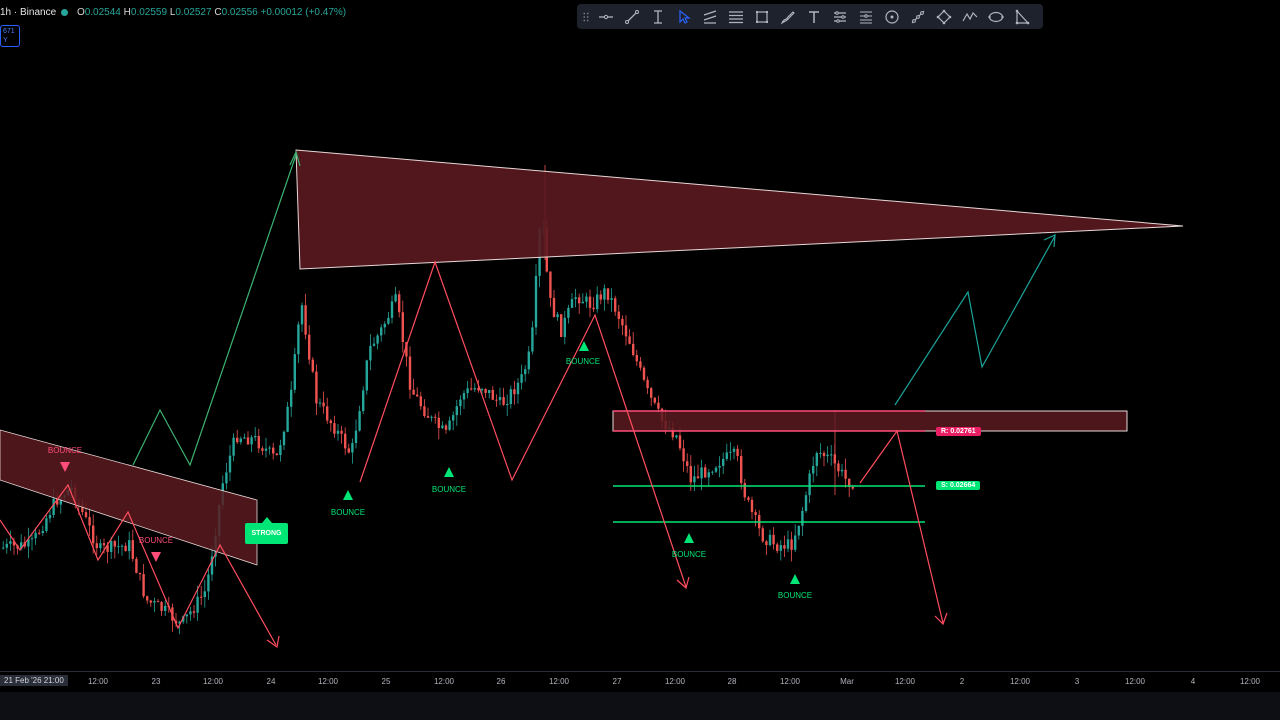  What do you see at coordinates (918, 16) in the screenshot?
I see `measure-icon` at bounding box center [918, 16].